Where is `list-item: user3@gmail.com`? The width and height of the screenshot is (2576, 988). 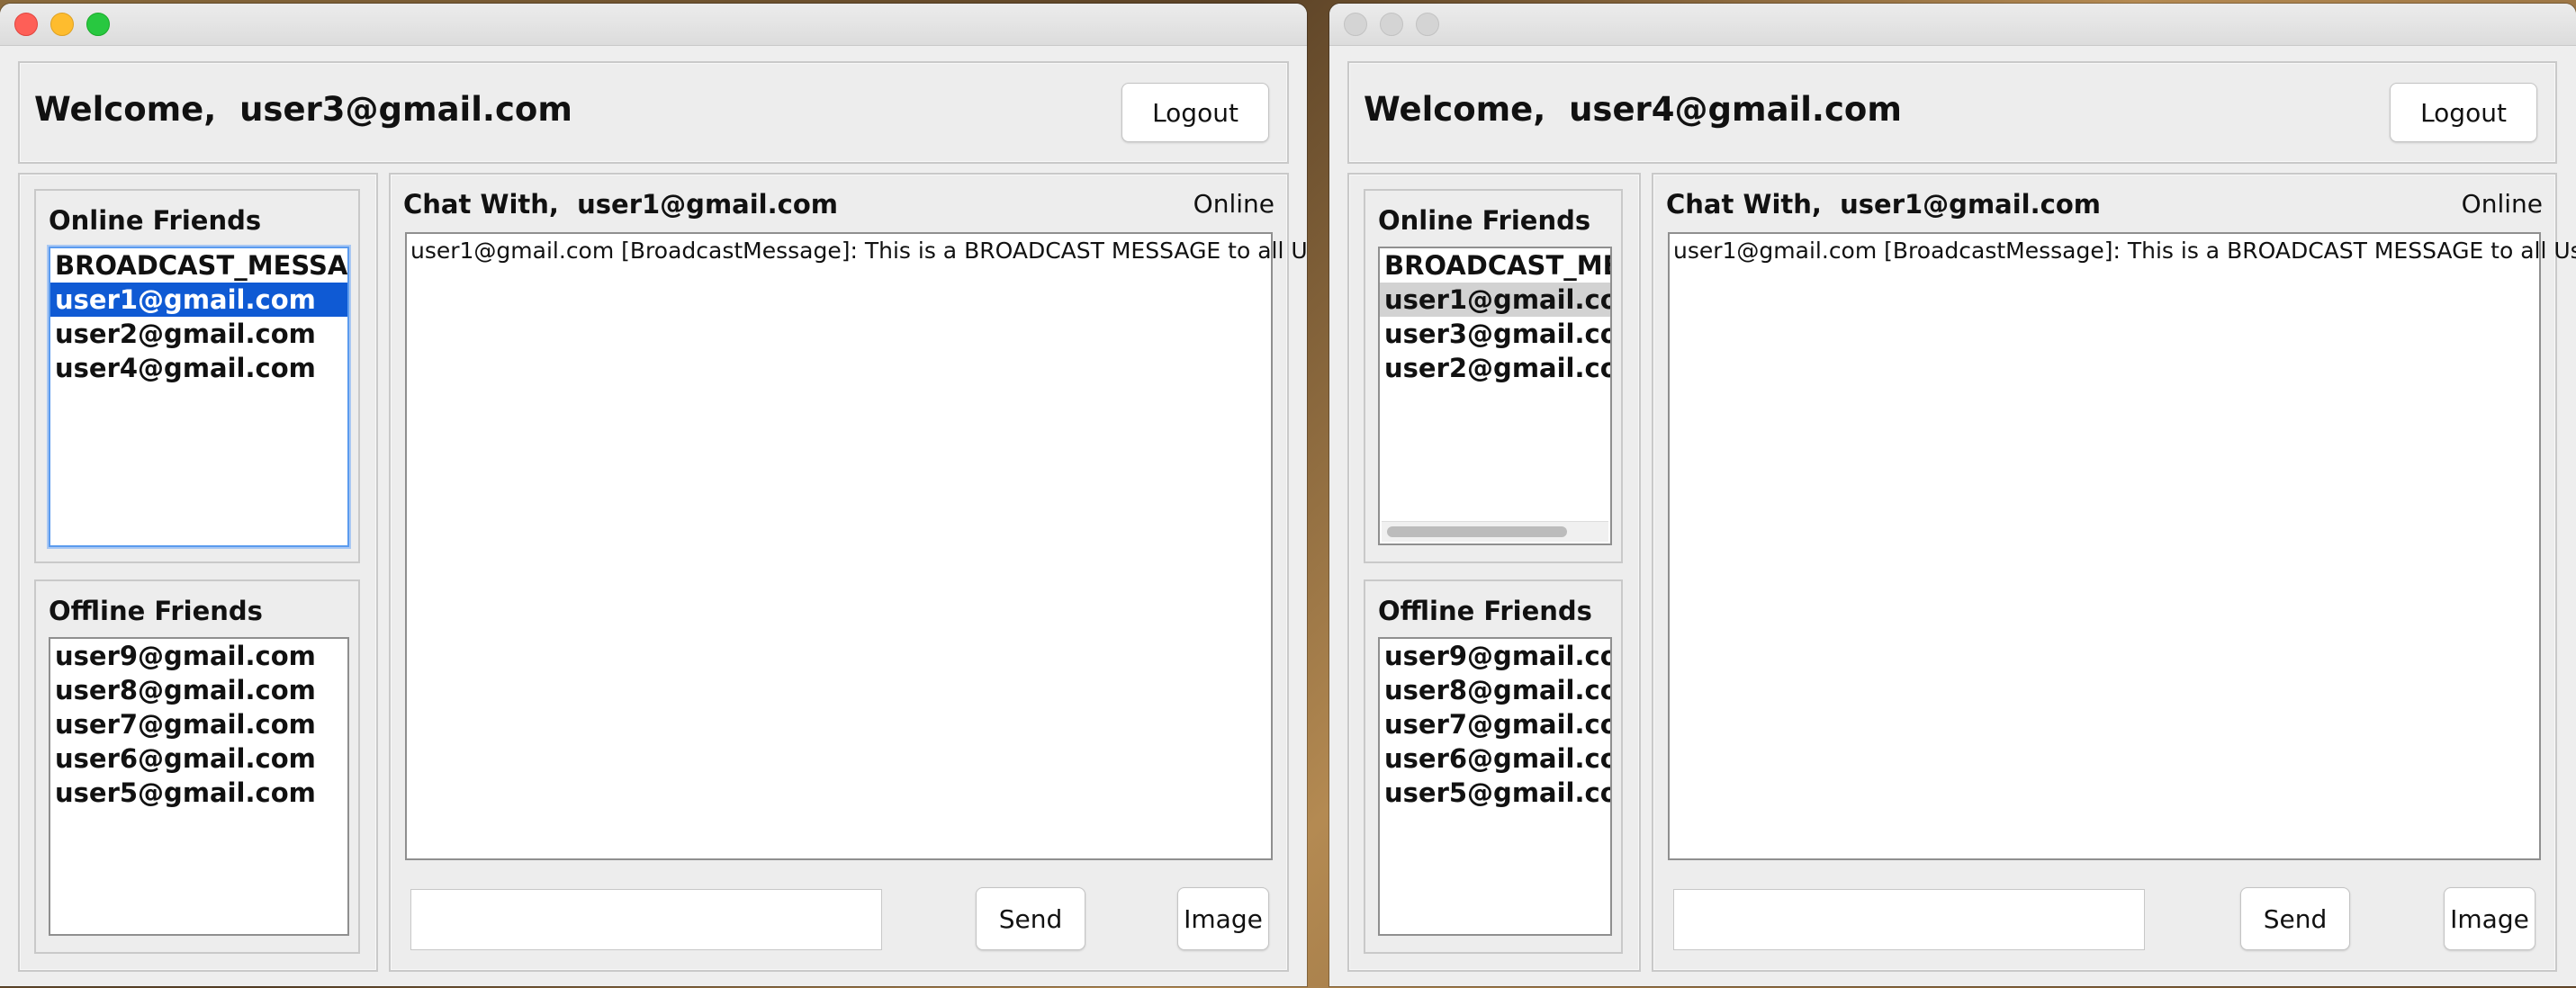 list-item: user3@gmail.com is located at coordinates (1495, 334).